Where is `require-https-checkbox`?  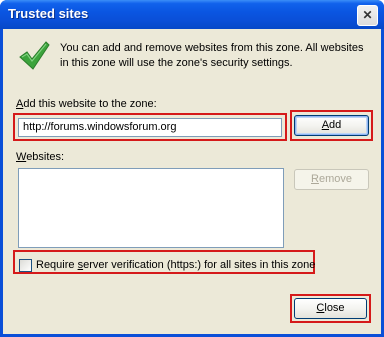
require-https-checkbox is located at coordinates (25, 265).